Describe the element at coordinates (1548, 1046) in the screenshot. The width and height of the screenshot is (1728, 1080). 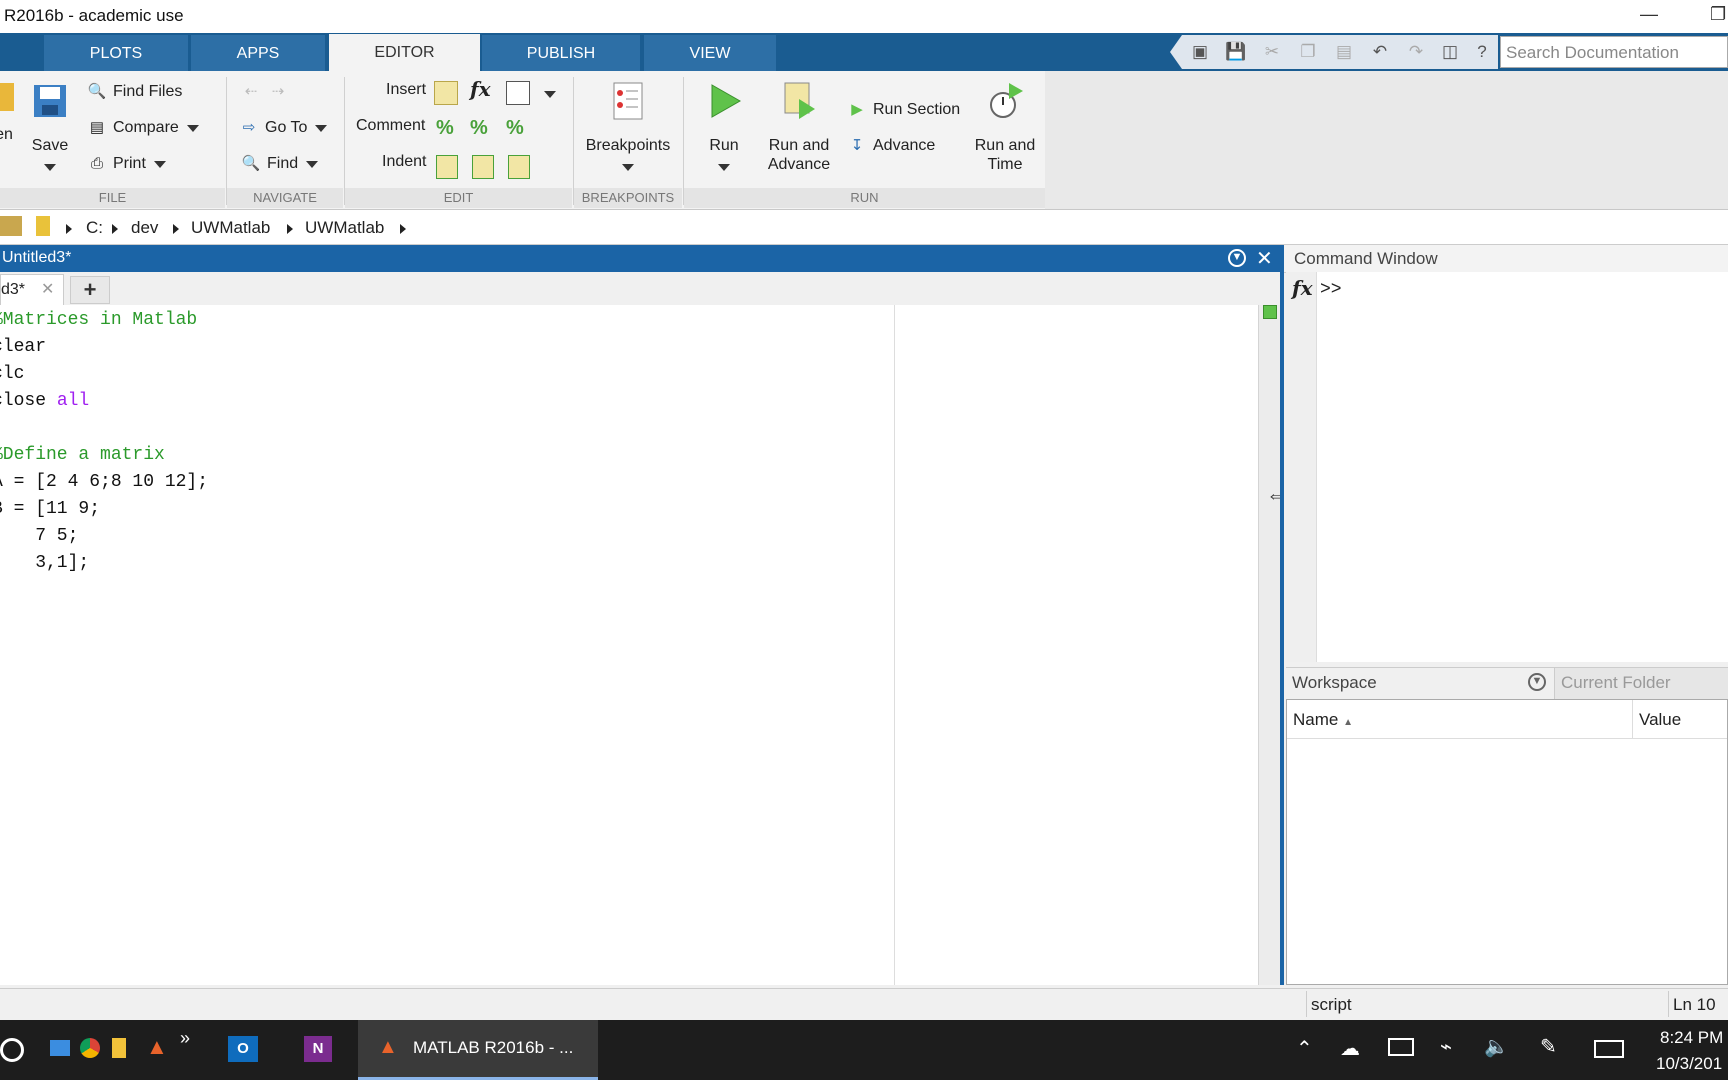
I see `pen-icon: ✎` at that location.